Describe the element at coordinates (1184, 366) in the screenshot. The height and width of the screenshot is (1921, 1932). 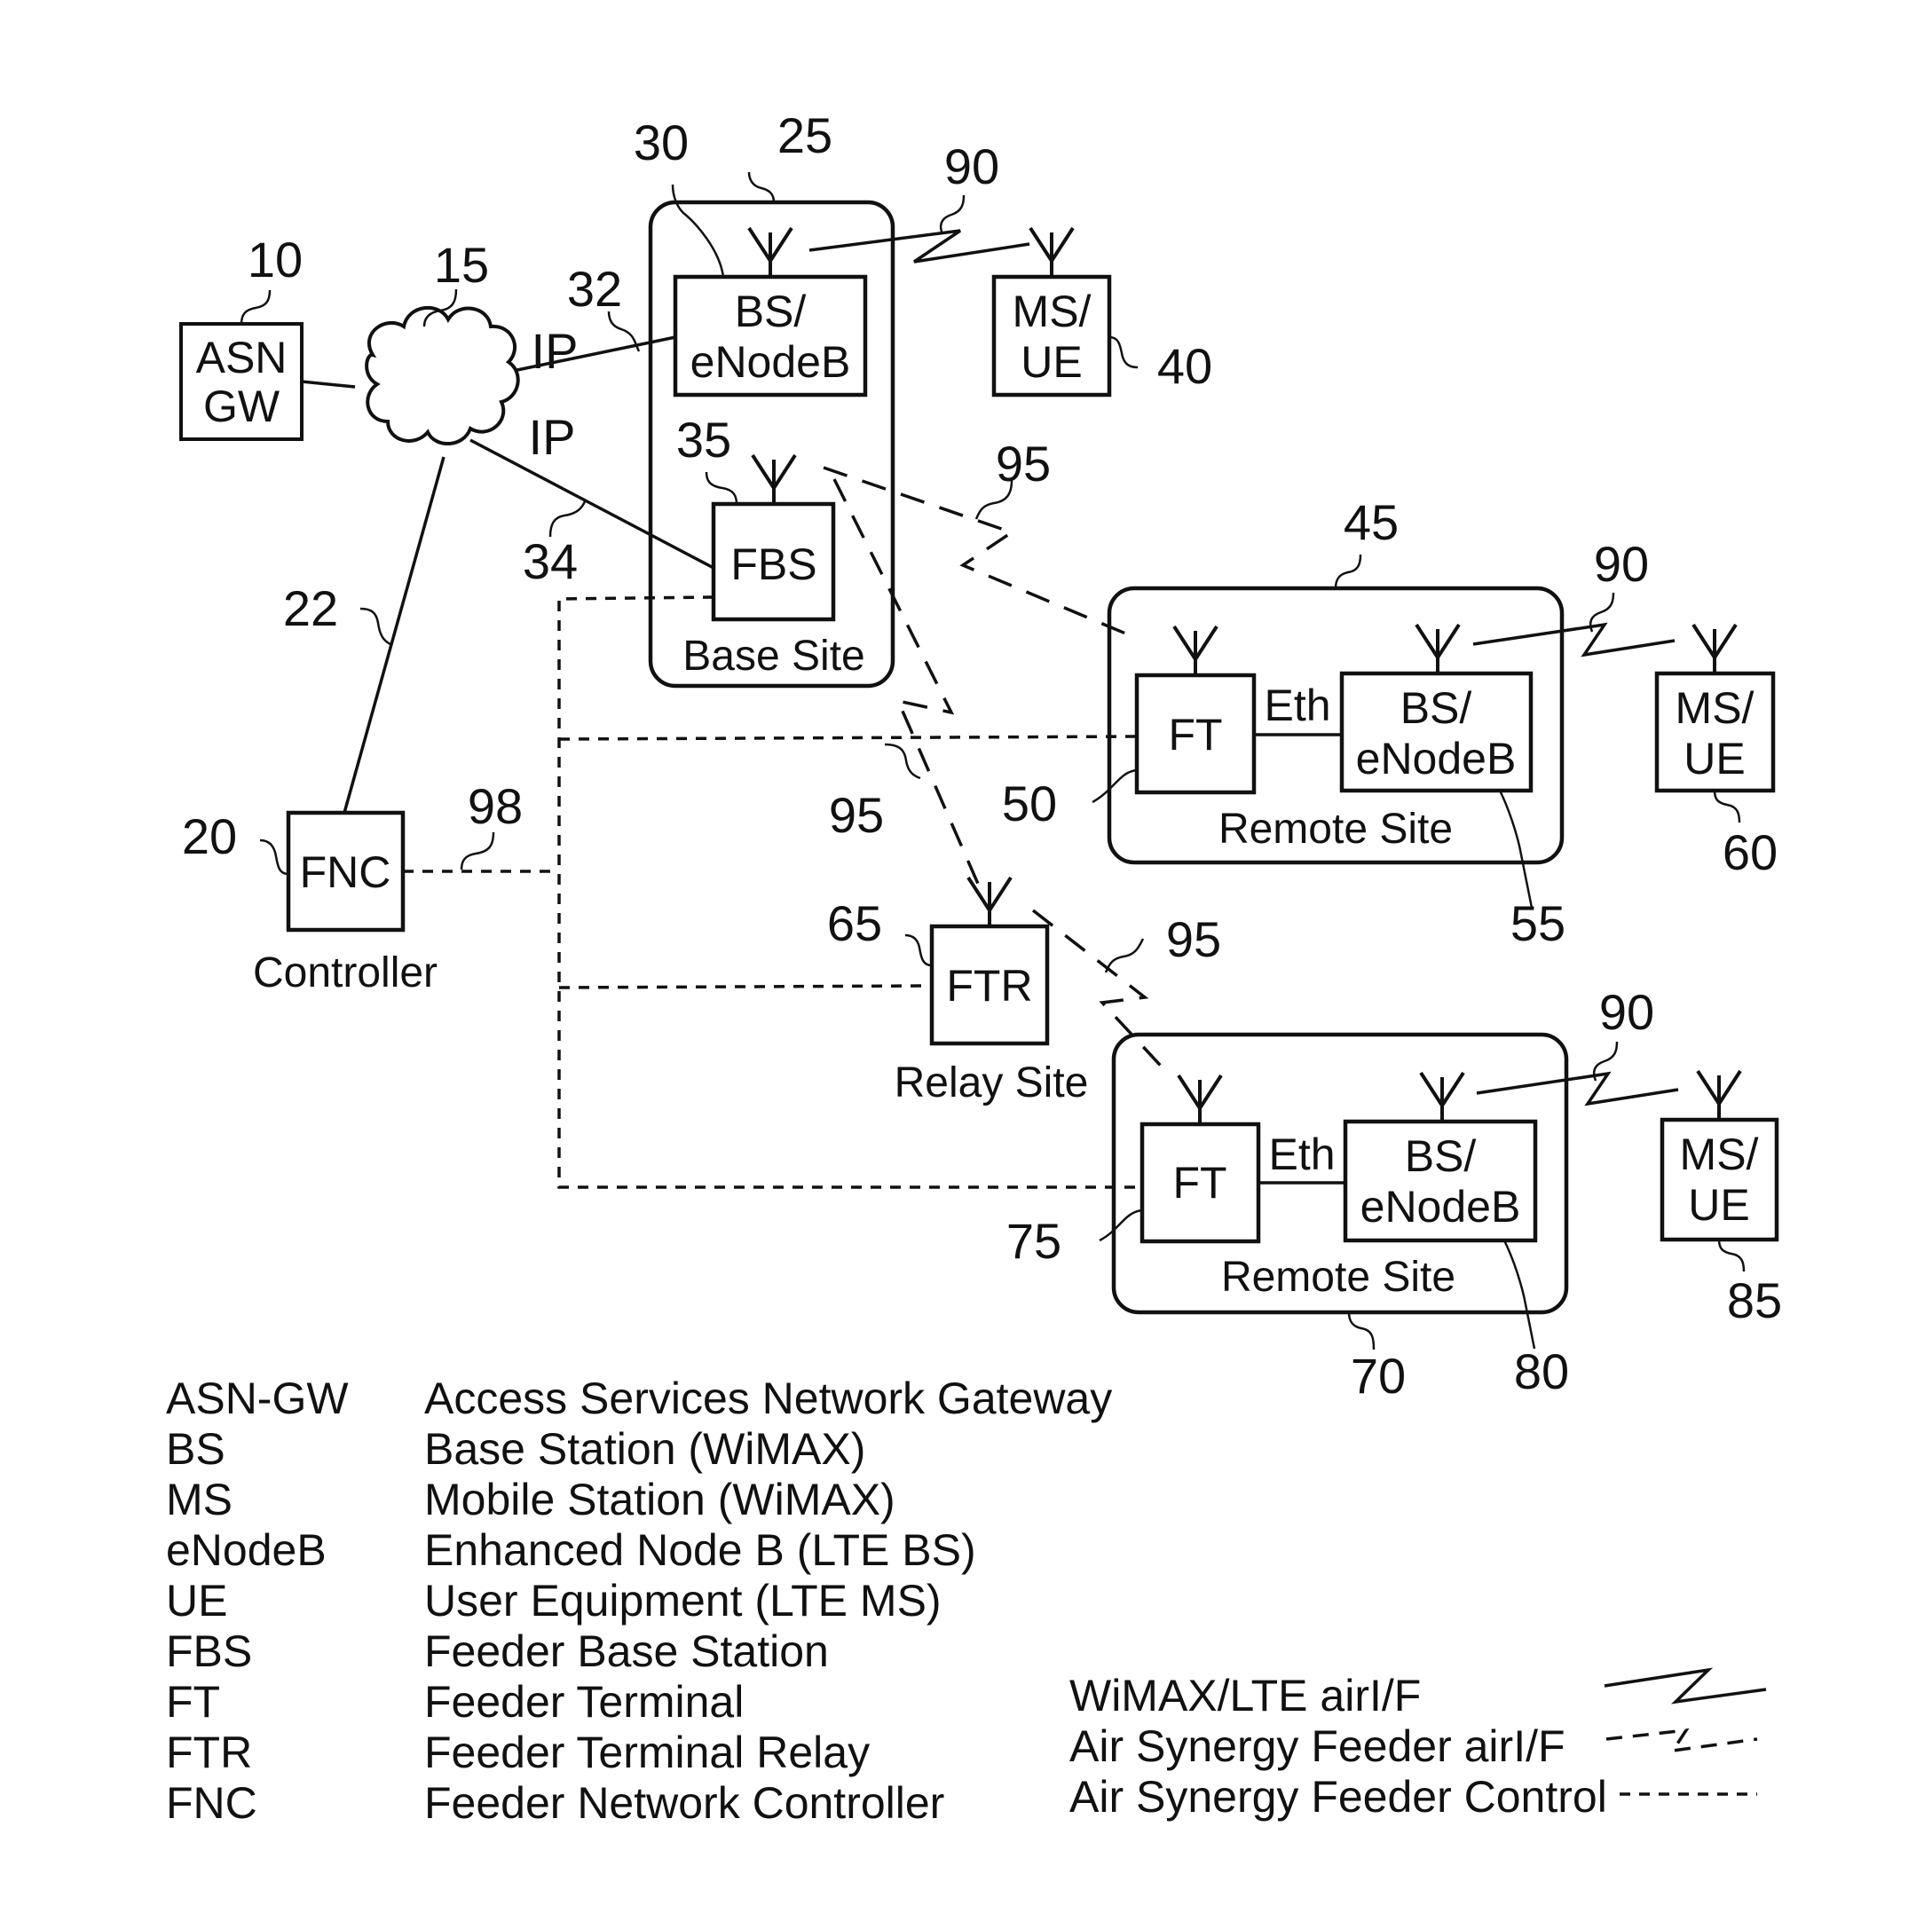
I see `ref-40: 40` at that location.